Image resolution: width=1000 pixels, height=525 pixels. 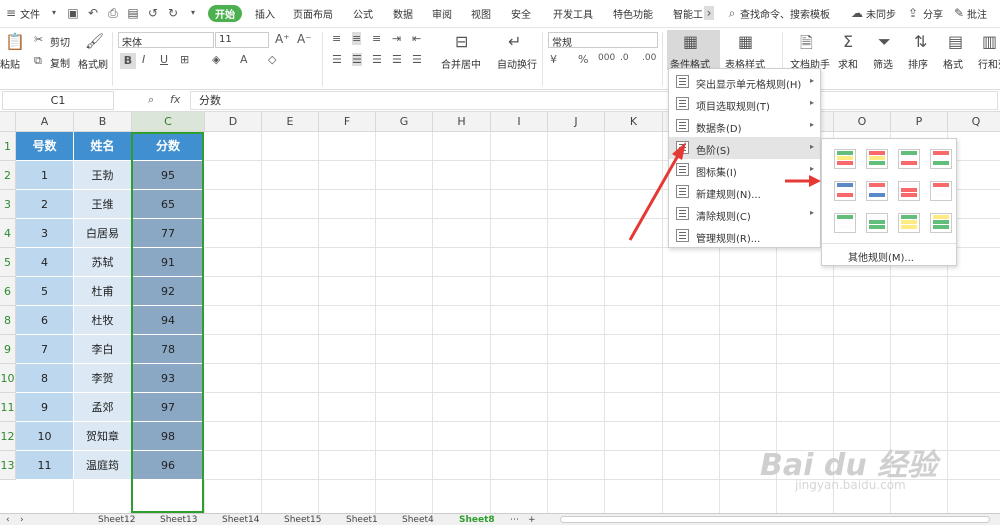 What do you see at coordinates (290, 122) in the screenshot?
I see `column-header-e: E` at bounding box center [290, 122].